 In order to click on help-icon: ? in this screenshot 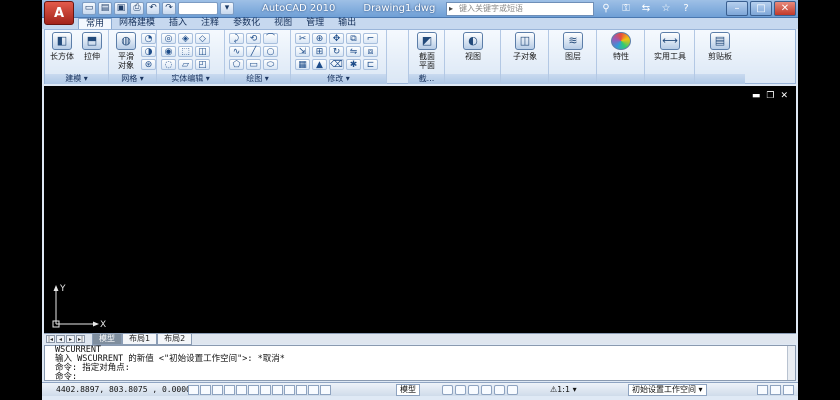, I will do `click(686, 9)`.